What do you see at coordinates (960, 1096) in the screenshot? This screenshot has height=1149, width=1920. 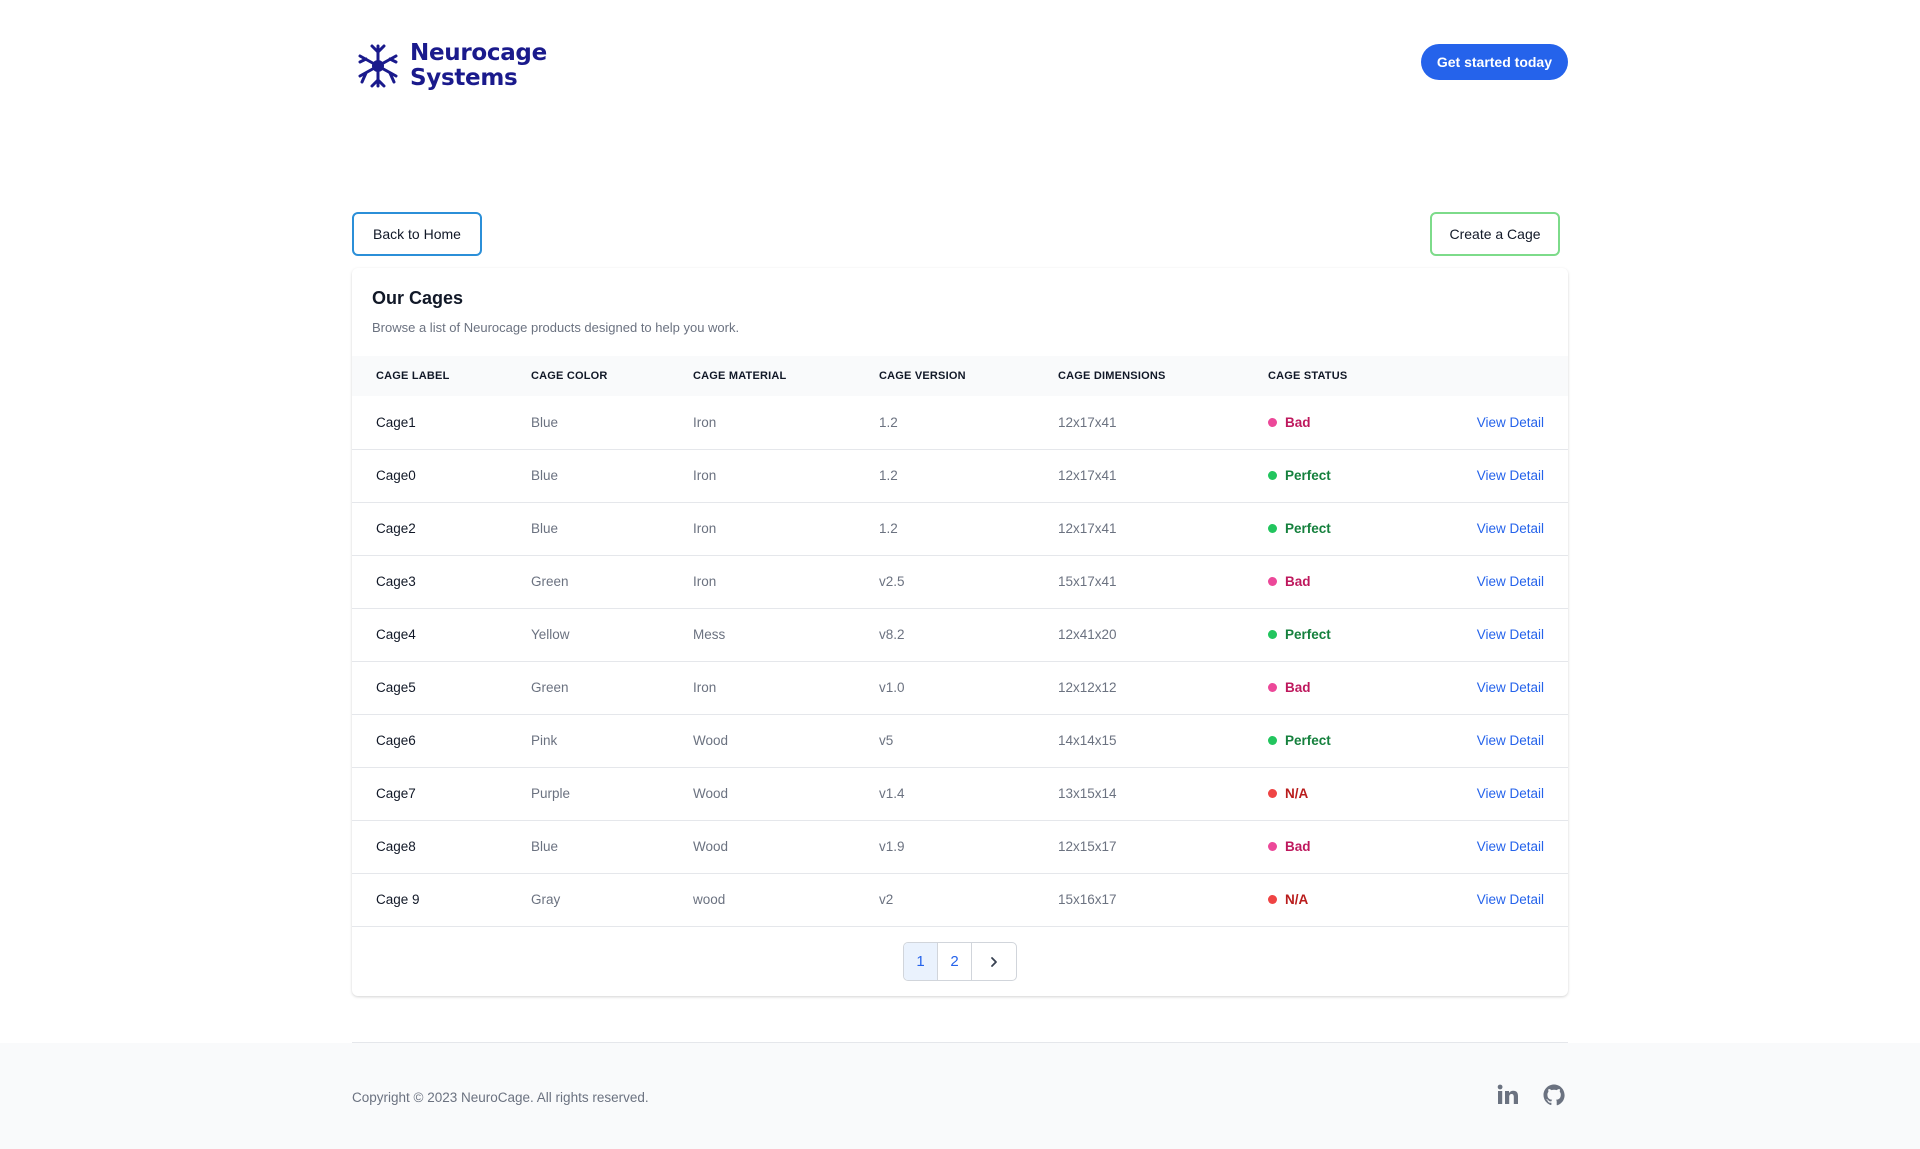 I see `site-footer` at bounding box center [960, 1096].